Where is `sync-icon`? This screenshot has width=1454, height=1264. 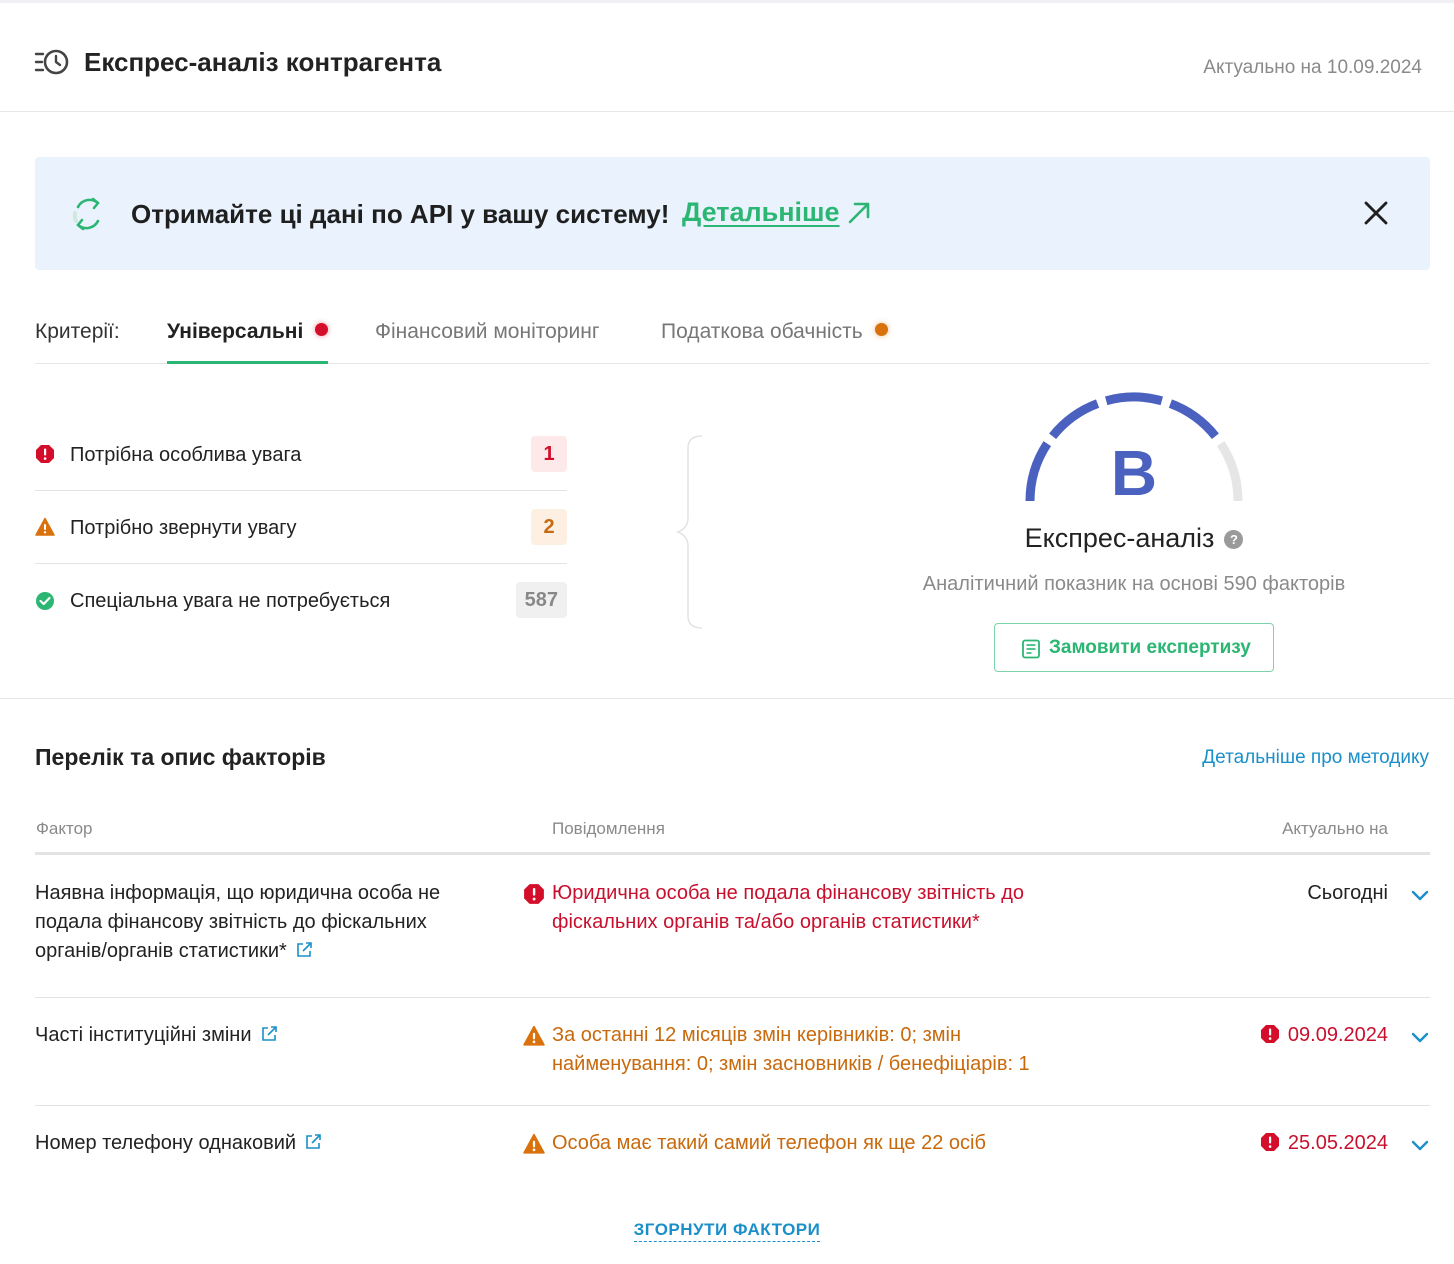
sync-icon is located at coordinates (86, 214).